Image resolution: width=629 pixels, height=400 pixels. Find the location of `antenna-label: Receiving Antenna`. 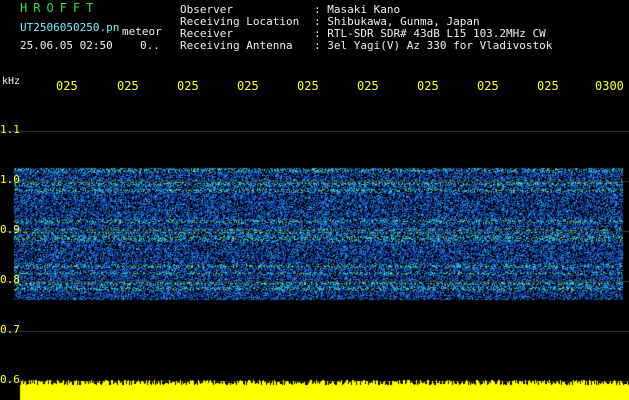

antenna-label: Receiving Antenna is located at coordinates (236, 45).